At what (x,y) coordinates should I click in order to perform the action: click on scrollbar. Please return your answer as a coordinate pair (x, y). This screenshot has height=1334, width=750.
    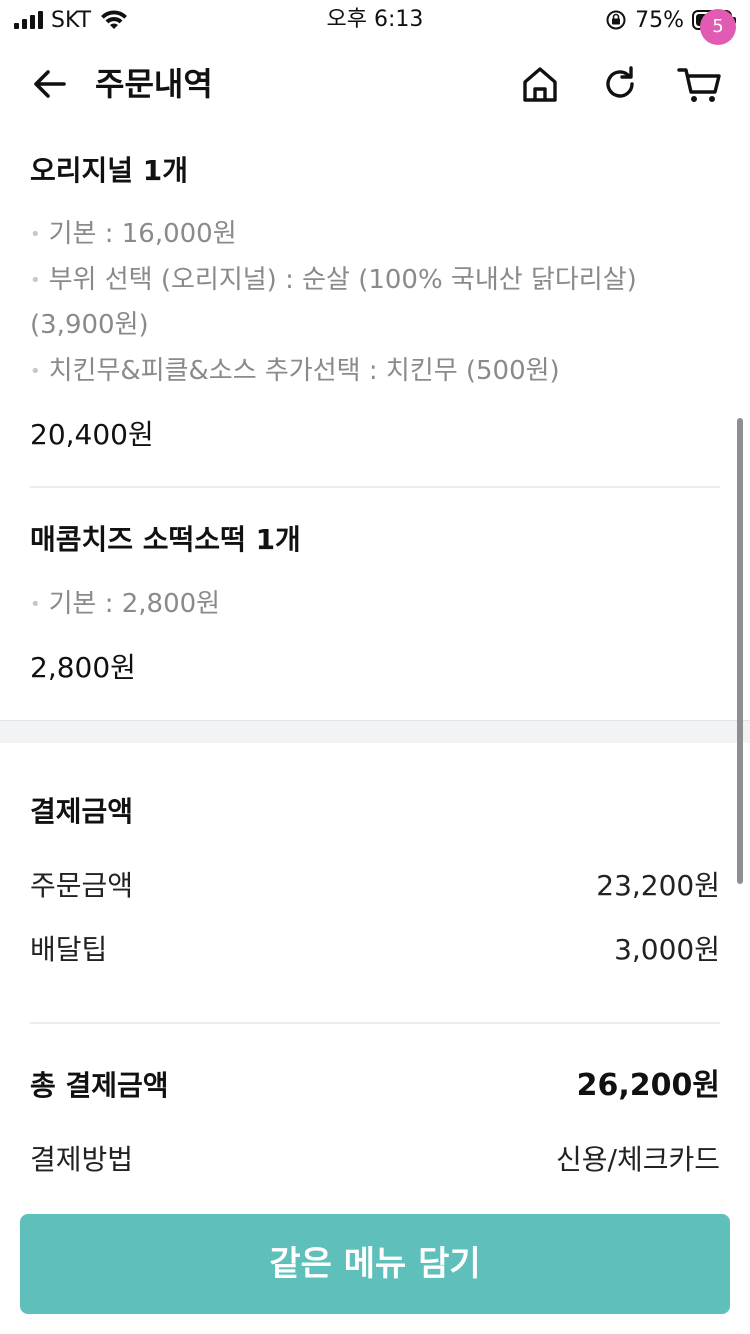
    Looking at the image, I should click on (740, 651).